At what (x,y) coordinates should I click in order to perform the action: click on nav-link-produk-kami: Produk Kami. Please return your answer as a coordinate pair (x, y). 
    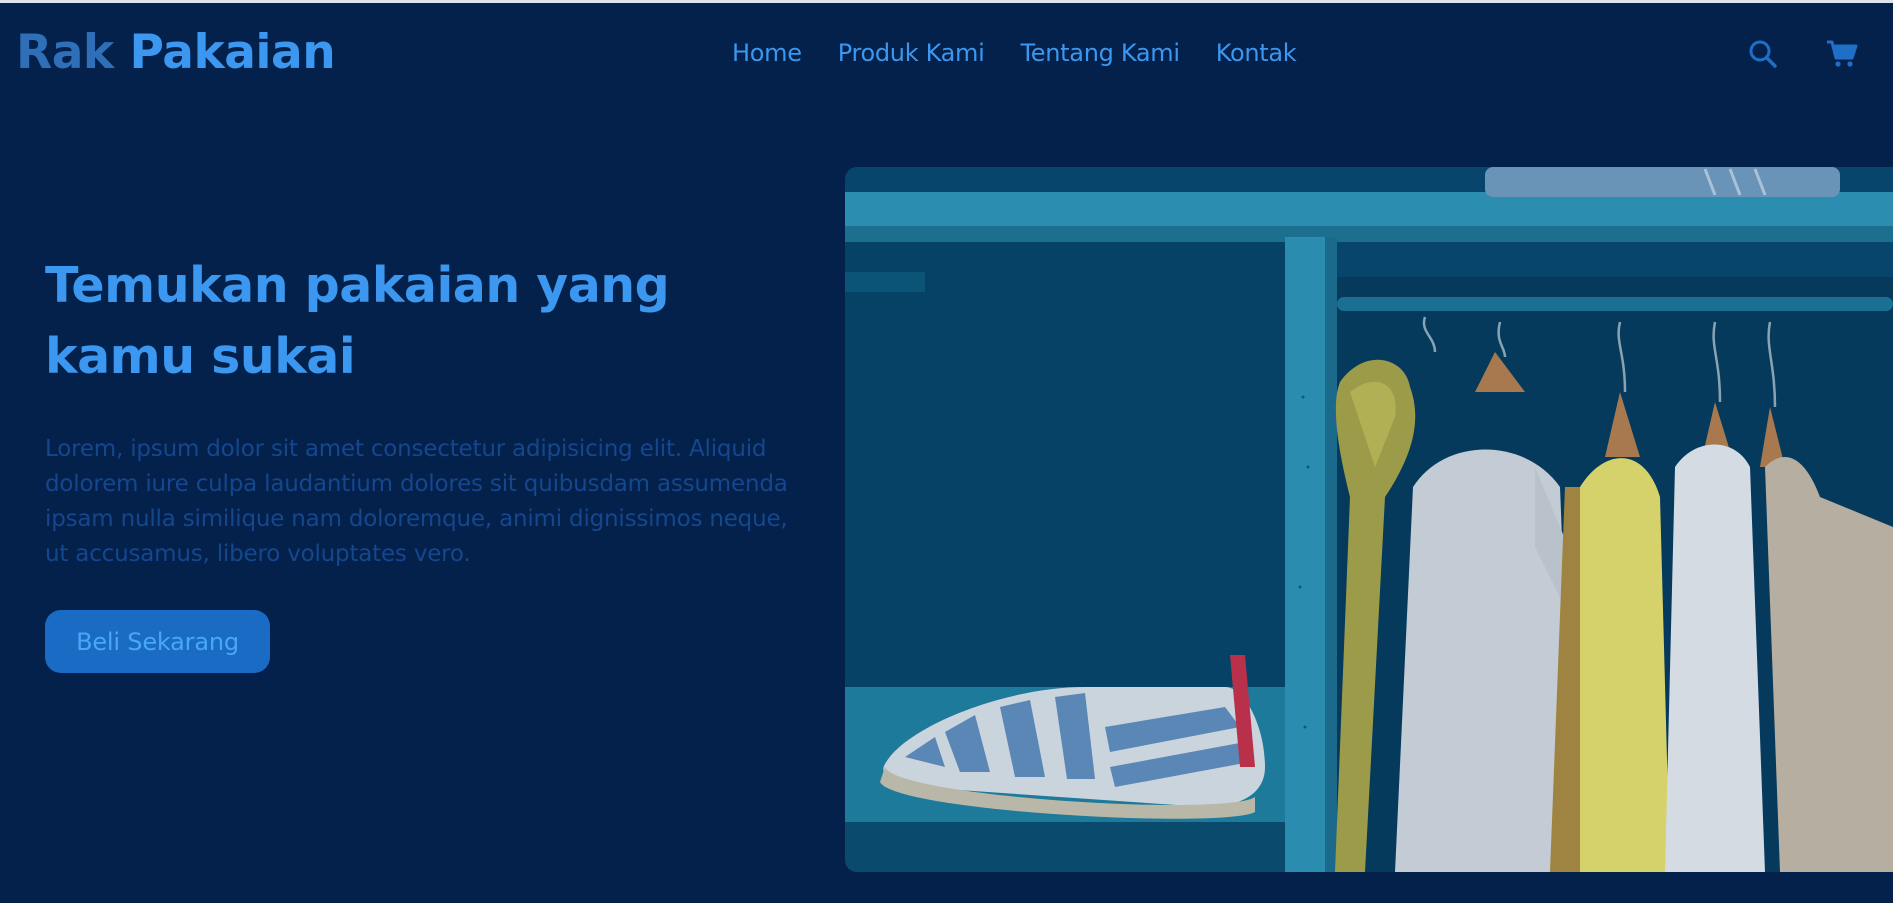
    Looking at the image, I should click on (911, 53).